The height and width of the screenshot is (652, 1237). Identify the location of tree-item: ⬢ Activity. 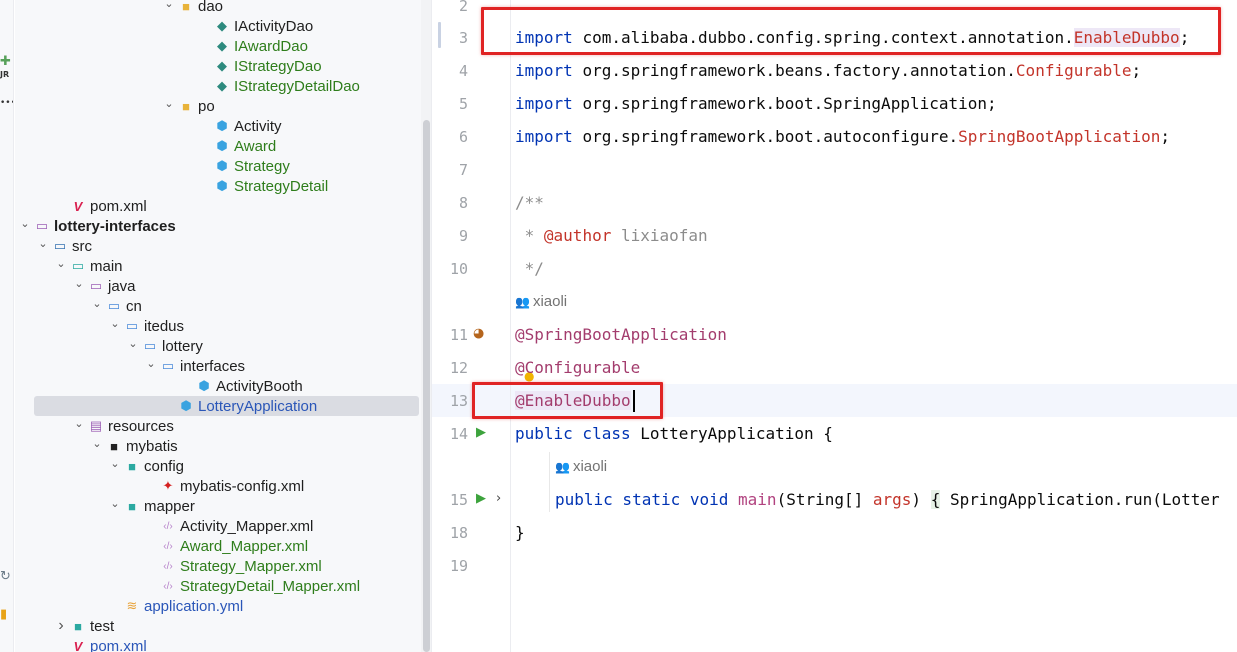
(218, 126).